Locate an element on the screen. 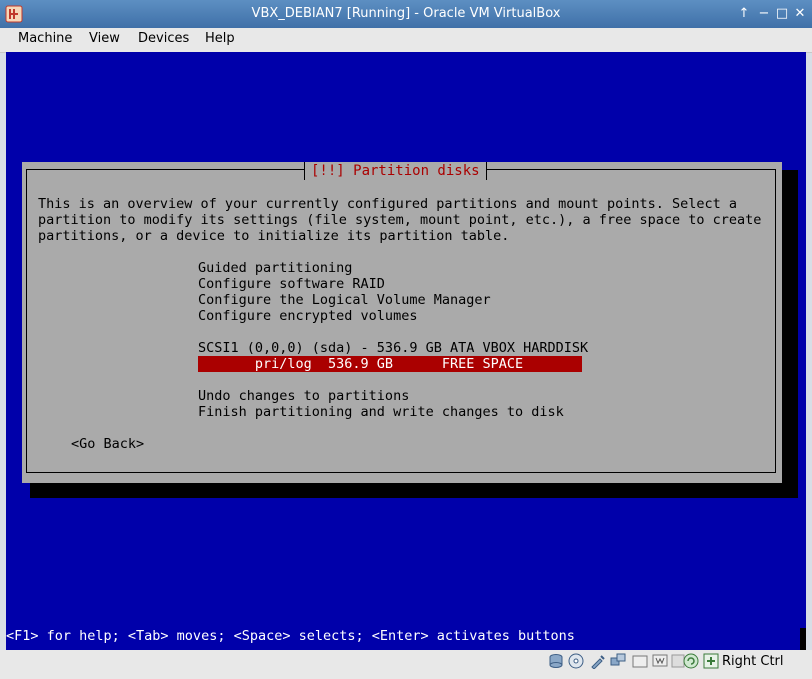  go-back-button: <Go Back> is located at coordinates (107, 444).